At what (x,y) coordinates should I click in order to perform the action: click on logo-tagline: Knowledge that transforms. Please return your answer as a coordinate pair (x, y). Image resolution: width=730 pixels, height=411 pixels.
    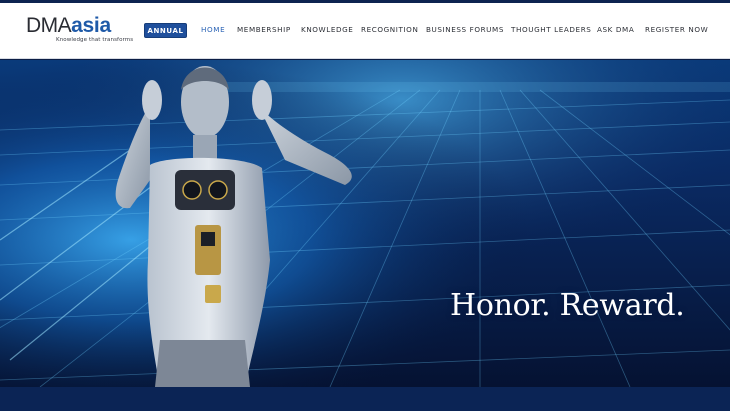
    Looking at the image, I should click on (95, 40).